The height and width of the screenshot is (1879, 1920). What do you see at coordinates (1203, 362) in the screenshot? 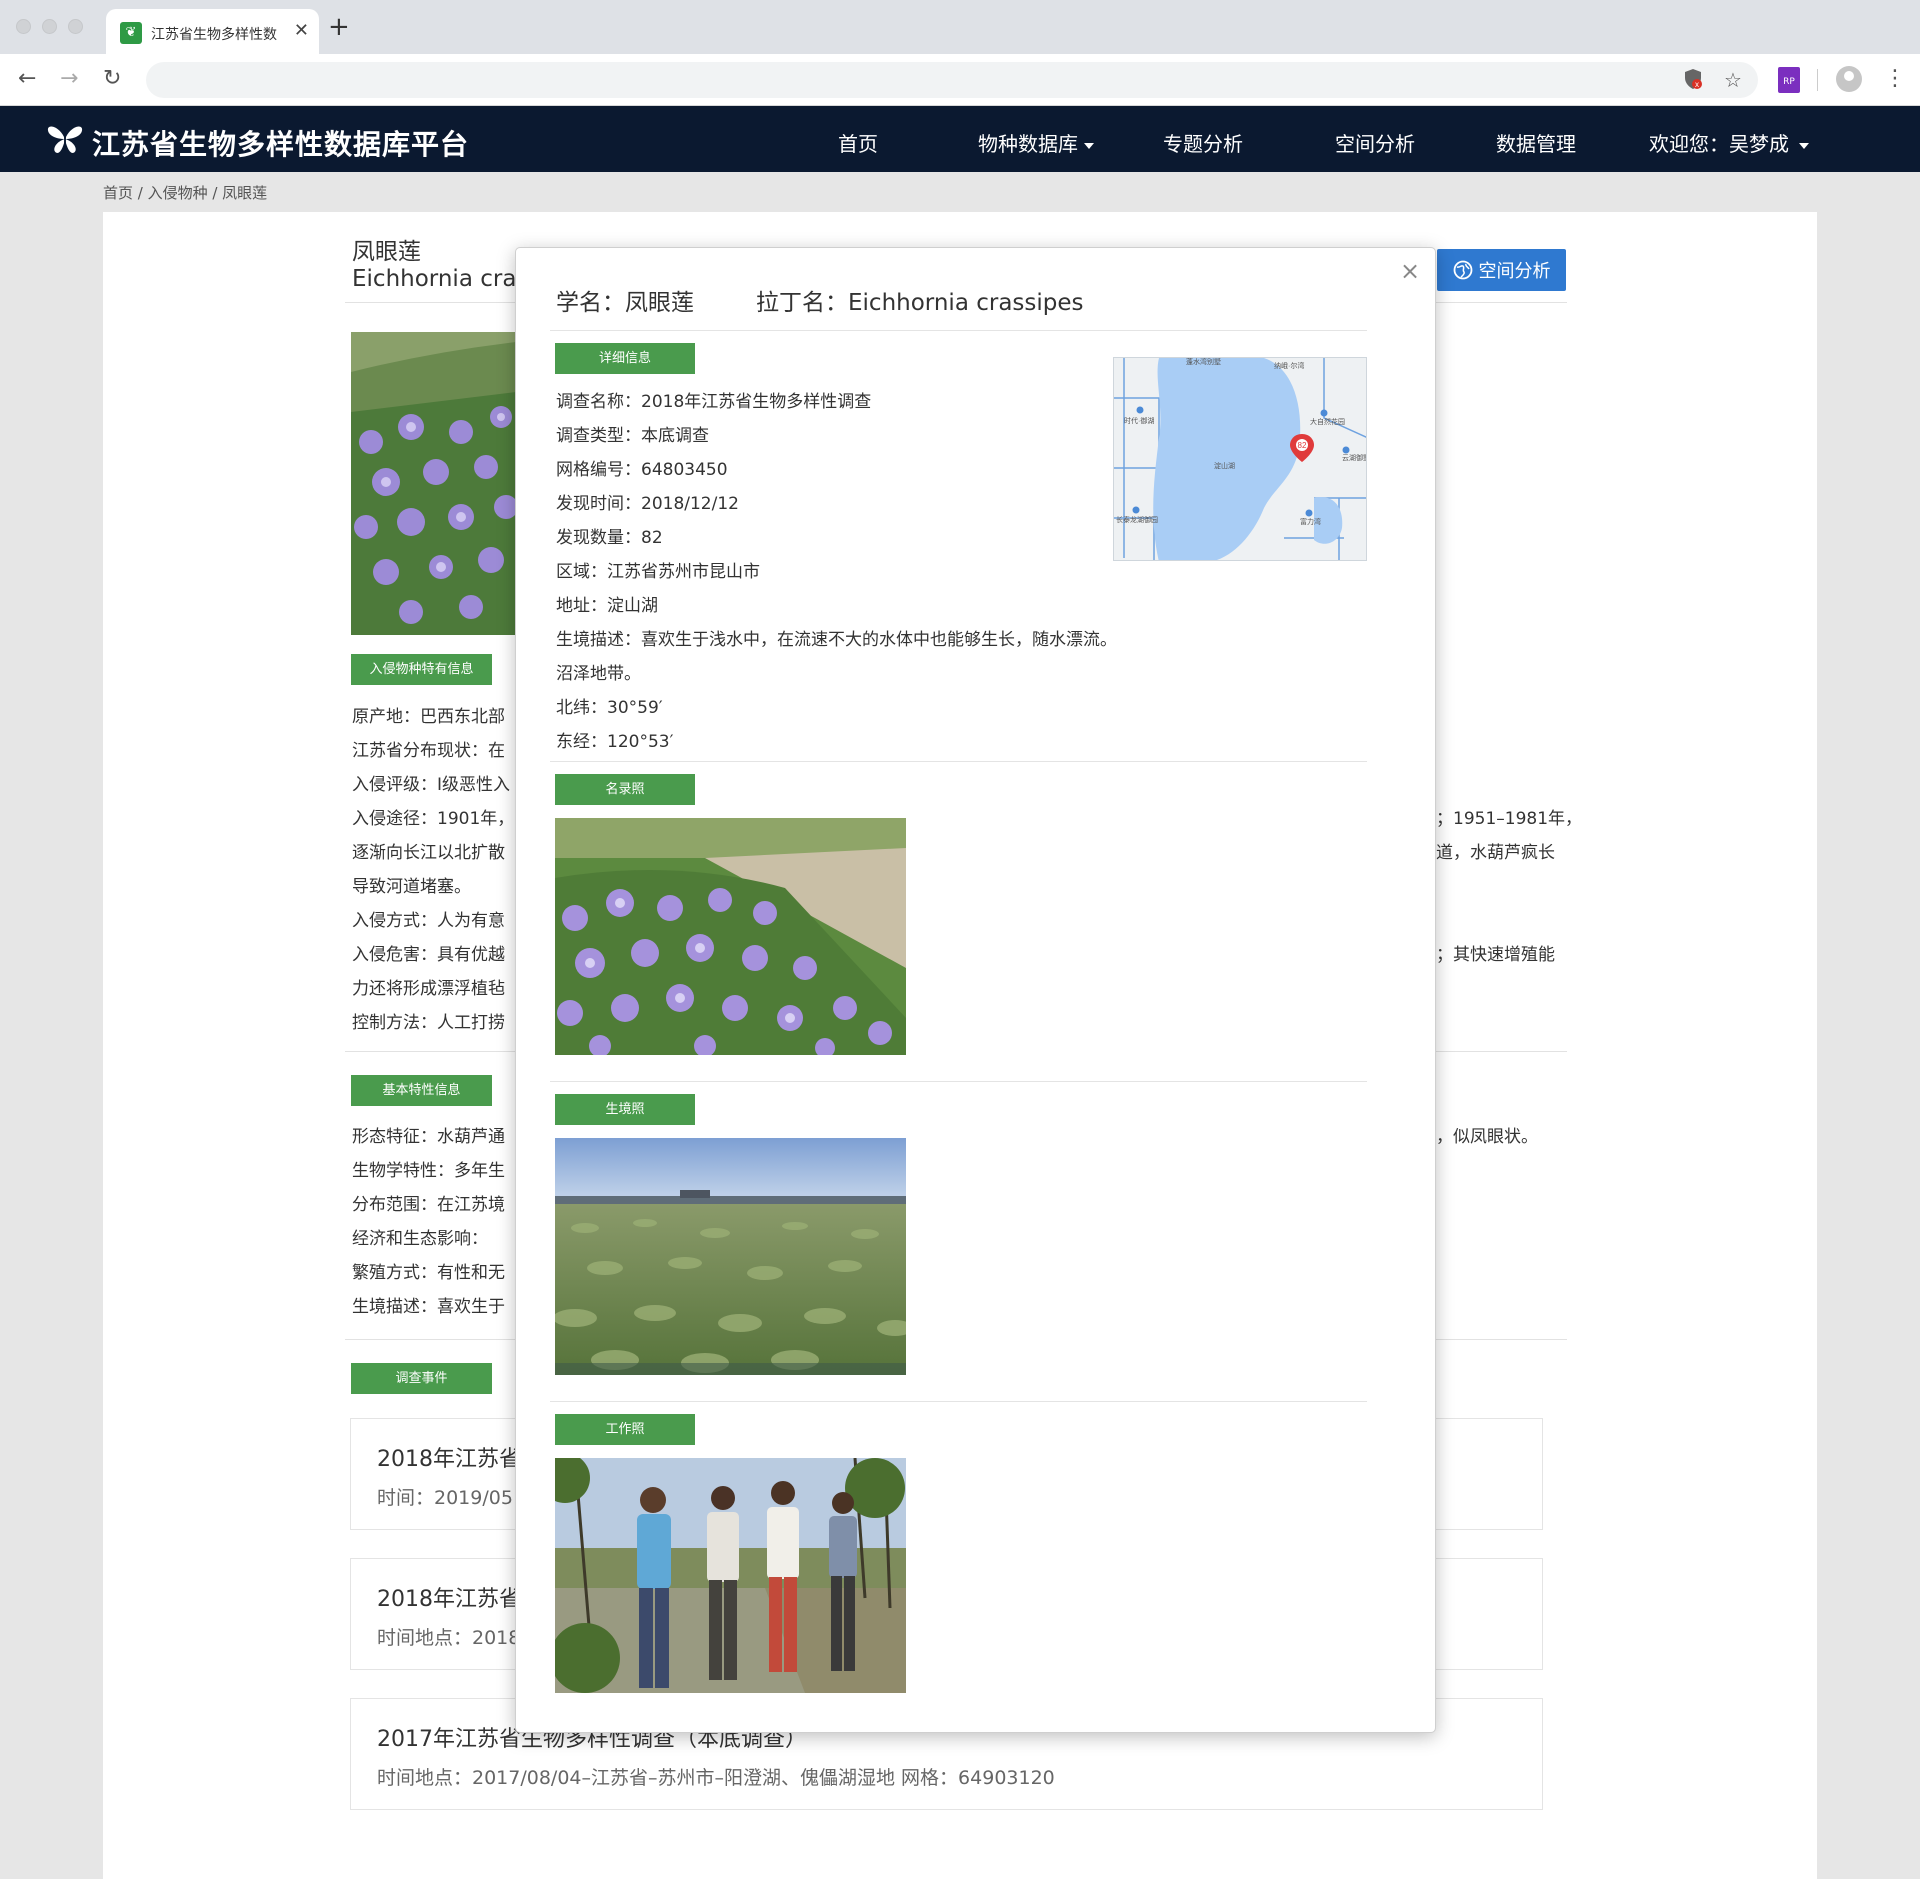
I see `map-label: 蓬水湾别墅` at bounding box center [1203, 362].